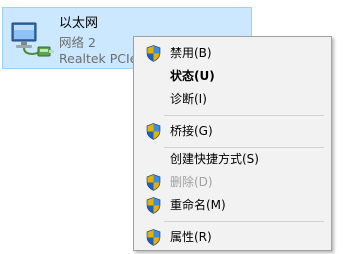 This screenshot has width=353, height=254. I want to click on menu-item-label: 桥接(G), so click(191, 131).